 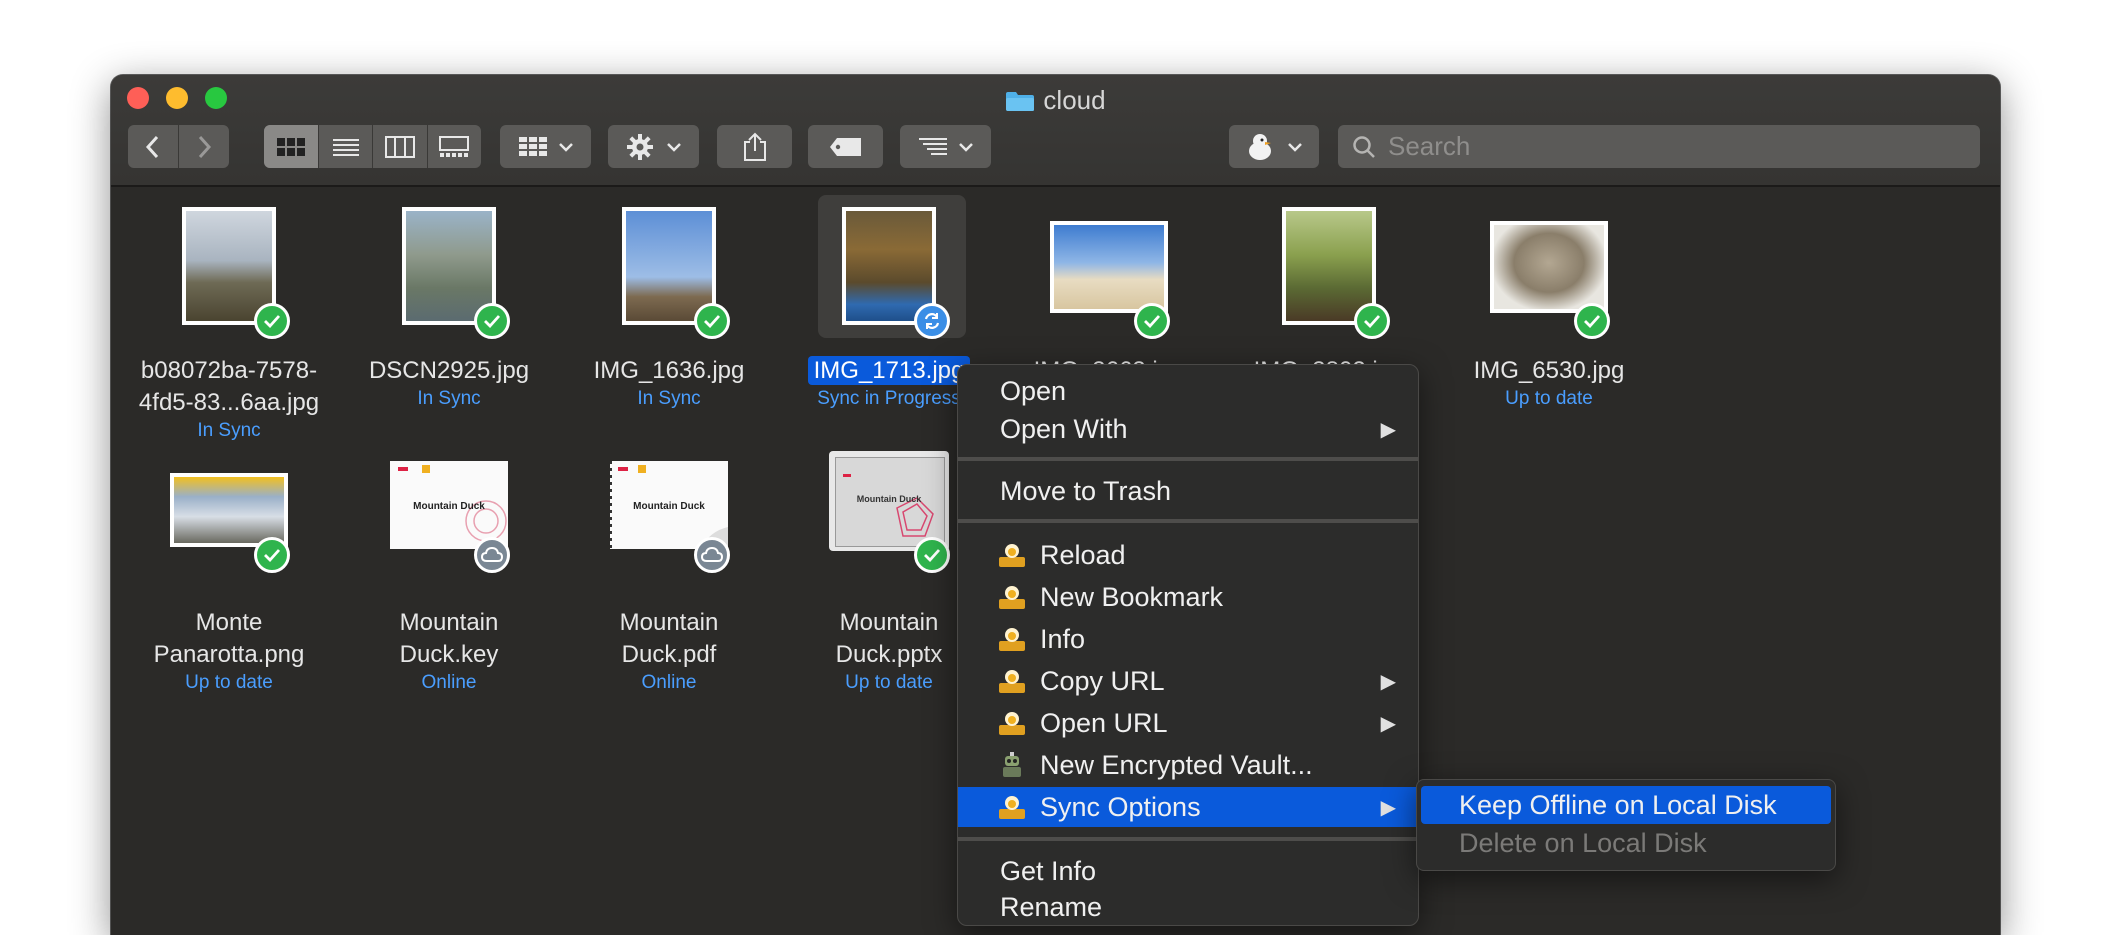 I want to click on search-field, so click(x=1659, y=146).